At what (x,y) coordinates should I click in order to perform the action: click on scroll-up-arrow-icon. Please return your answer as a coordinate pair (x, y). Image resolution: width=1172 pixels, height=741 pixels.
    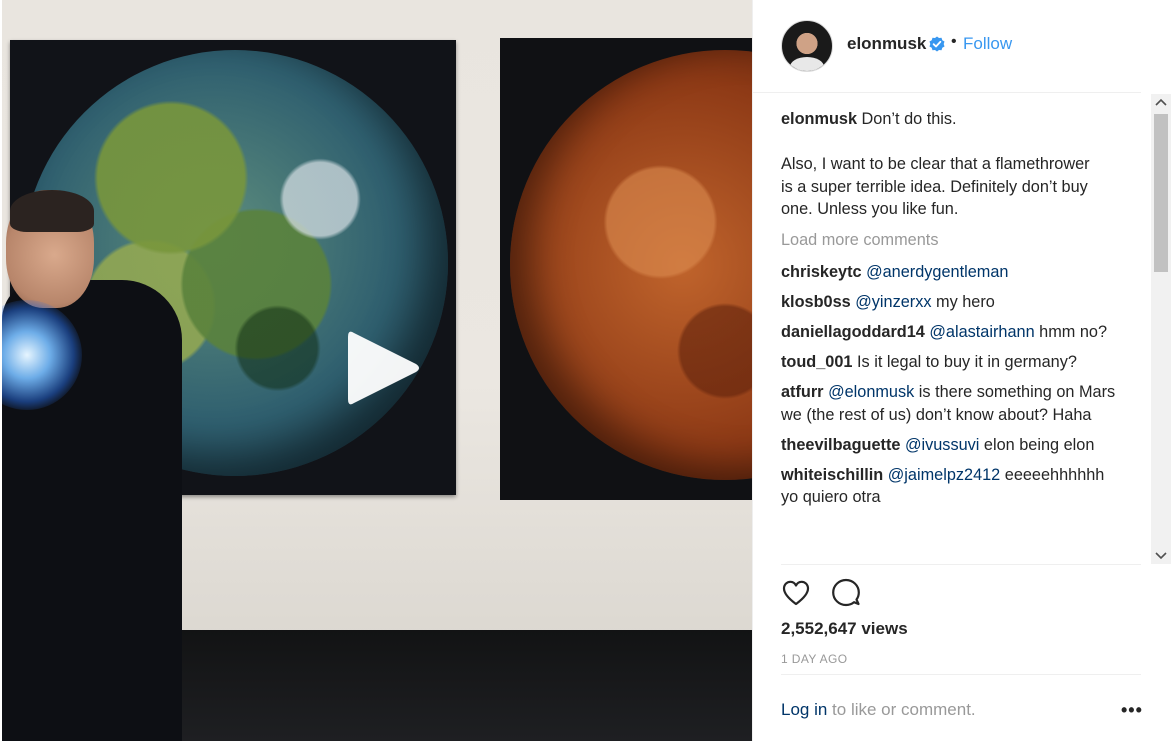
    Looking at the image, I should click on (1161, 103).